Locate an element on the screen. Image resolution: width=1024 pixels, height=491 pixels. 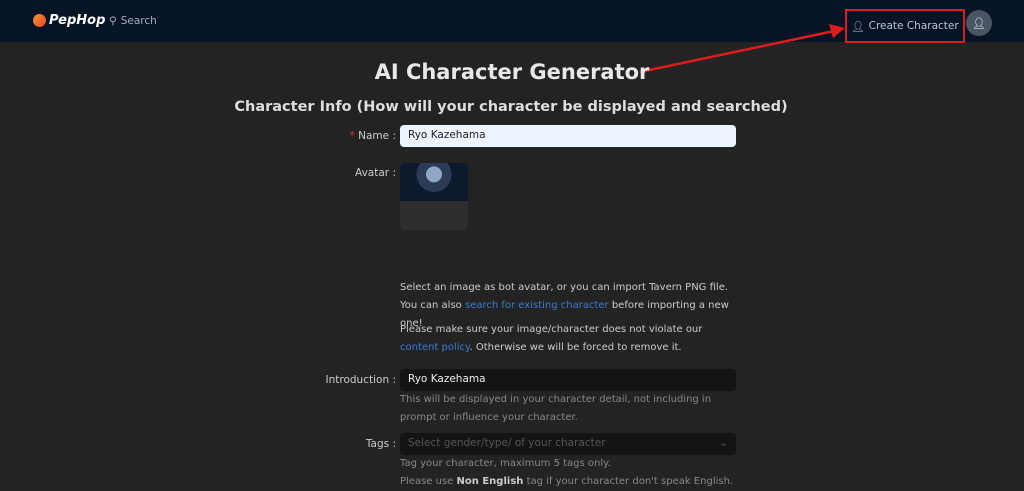
chevron-down-icon: ⌄ is located at coordinates (723, 443).